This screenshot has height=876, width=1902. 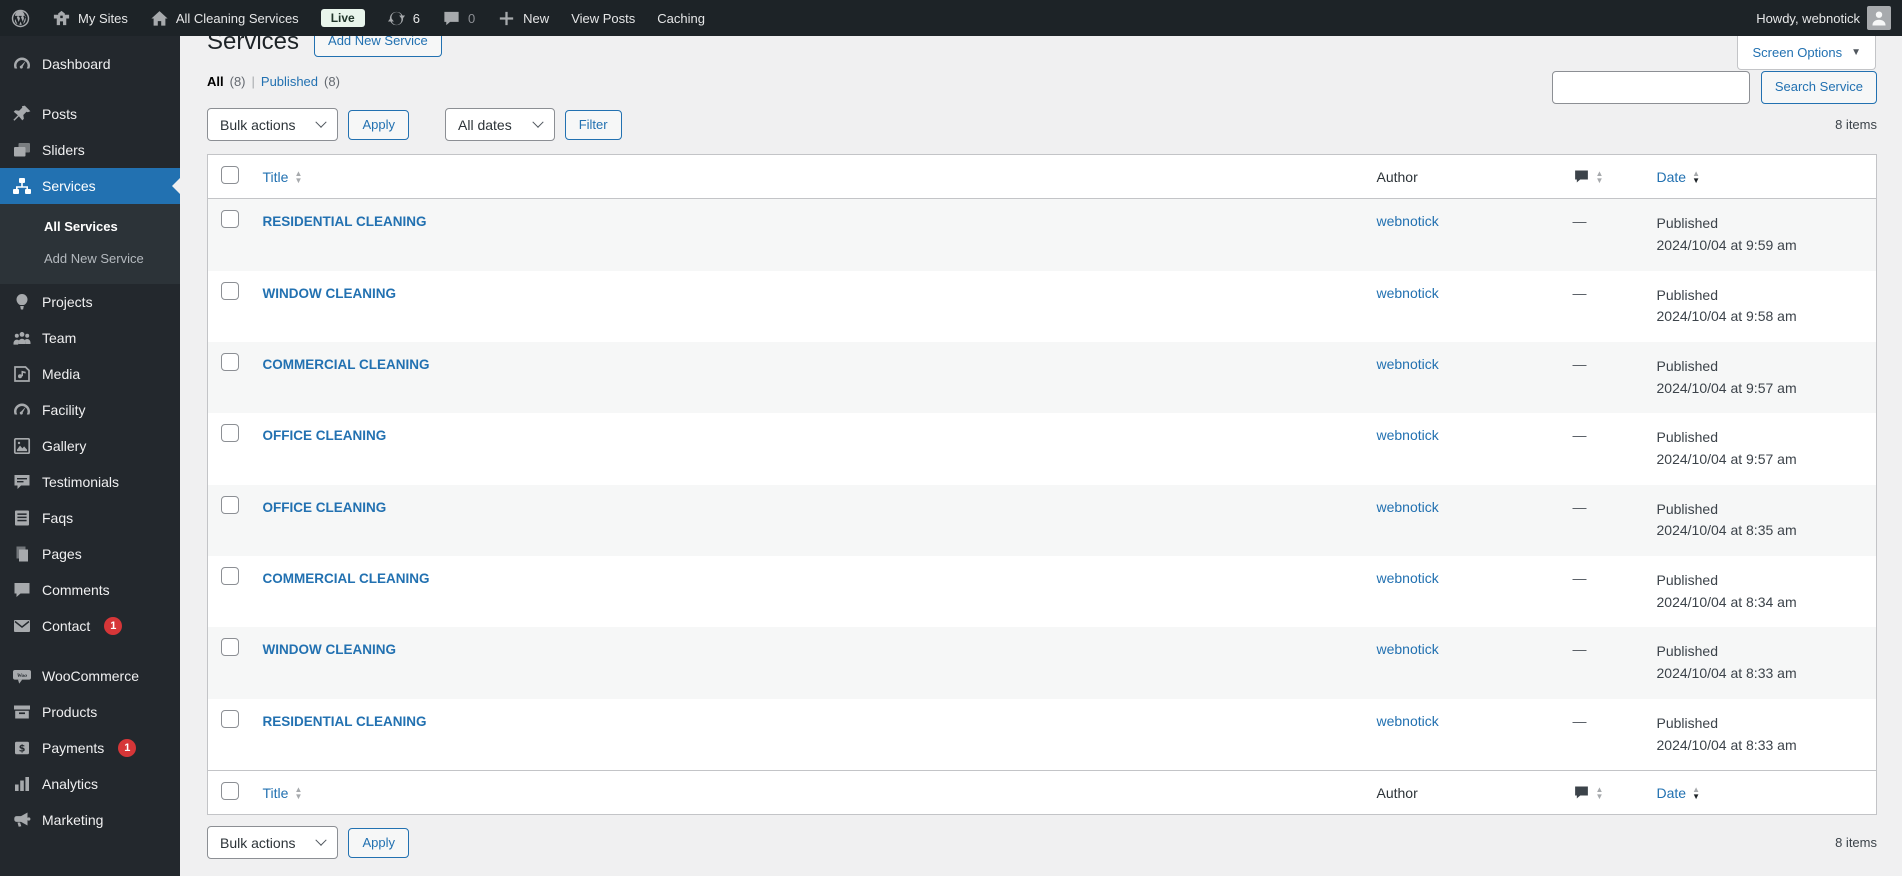 I want to click on sidebar-item-team: Team, so click(x=90, y=338).